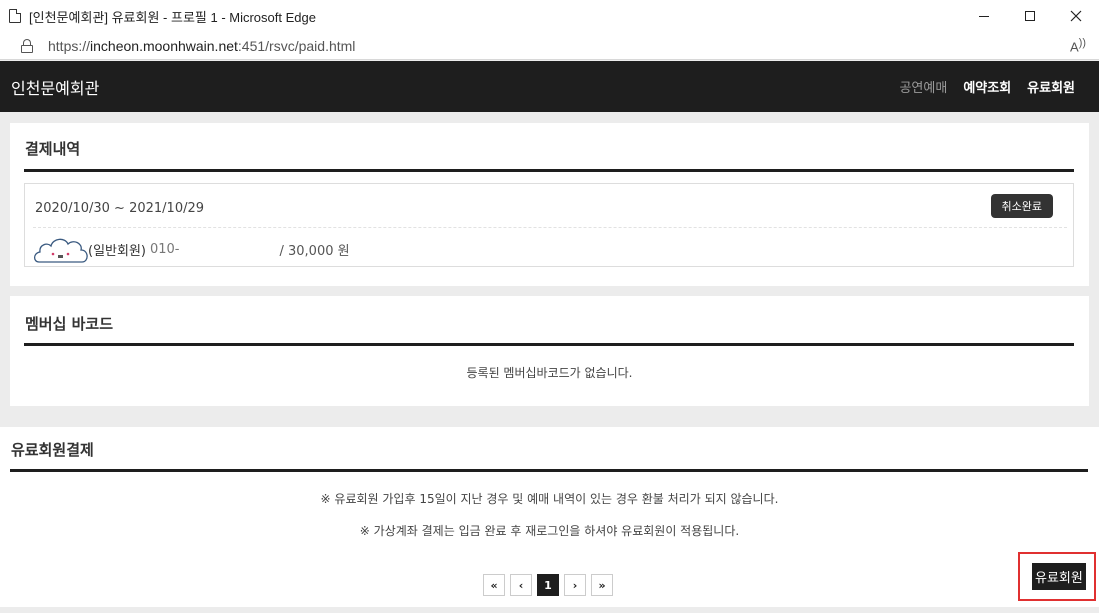  I want to click on page-prev-button: ‹, so click(521, 585).